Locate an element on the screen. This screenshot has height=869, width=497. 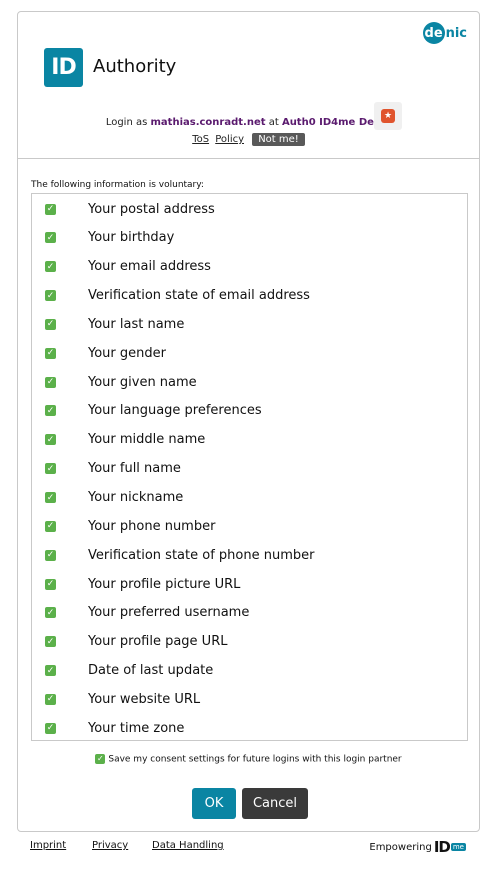
claim-row: ✓ Your birthday is located at coordinates (249, 238).